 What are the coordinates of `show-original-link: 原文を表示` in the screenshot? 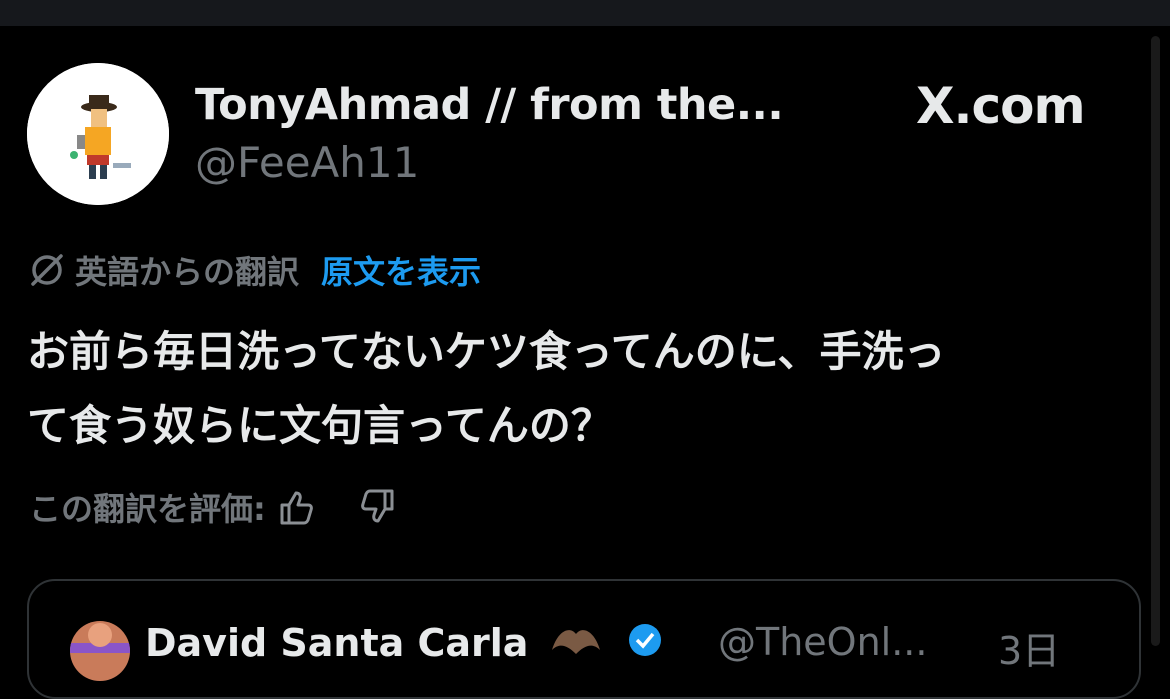 It's located at (401, 270).